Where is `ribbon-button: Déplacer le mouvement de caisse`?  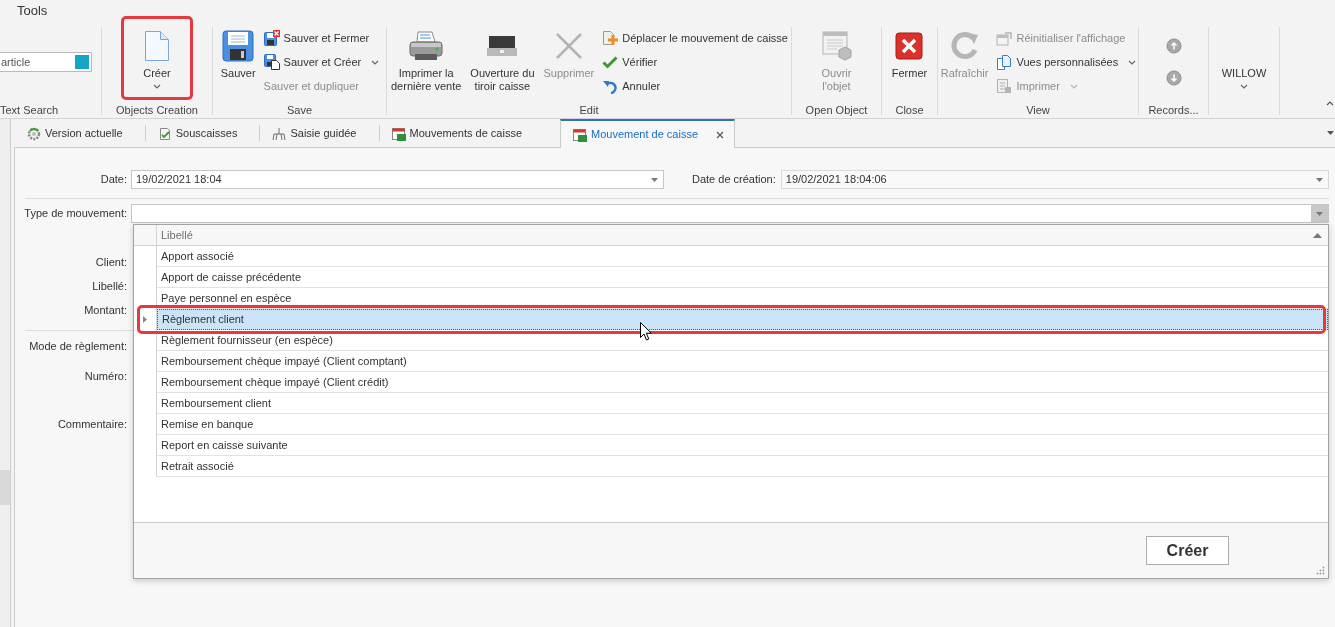 ribbon-button: Déplacer le mouvement de caisse is located at coordinates (695, 38).